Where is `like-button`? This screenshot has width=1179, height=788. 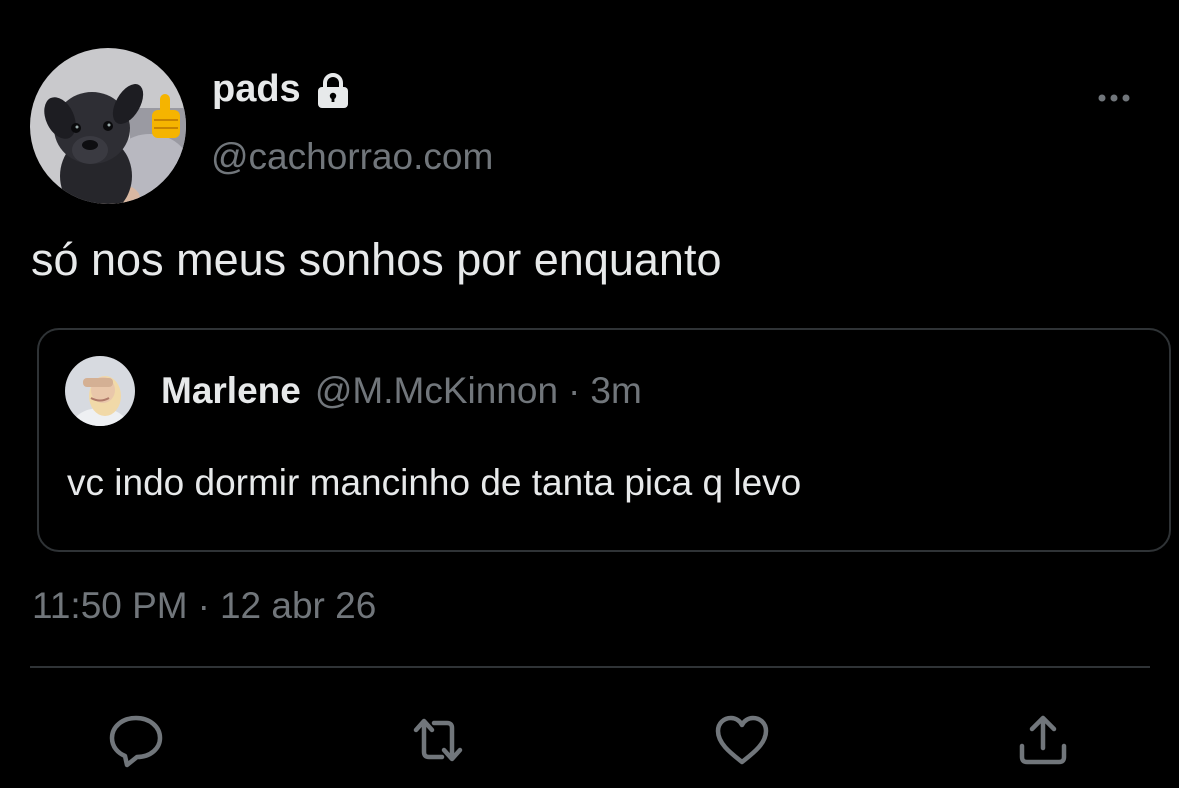 like-button is located at coordinates (742, 740).